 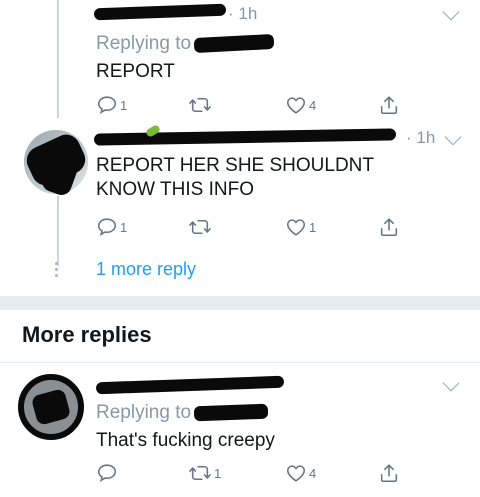 What do you see at coordinates (146, 269) in the screenshot?
I see `more-reply-link: 1 more reply` at bounding box center [146, 269].